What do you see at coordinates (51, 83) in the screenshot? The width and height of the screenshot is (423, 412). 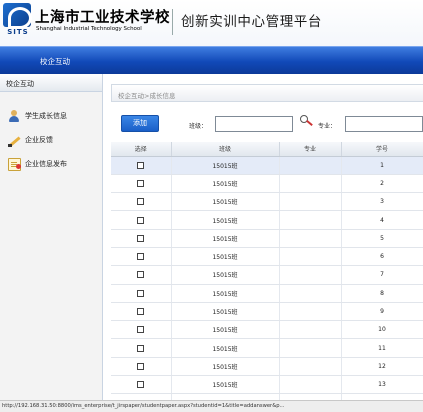 I see `sidebar-title: 校企互动` at bounding box center [51, 83].